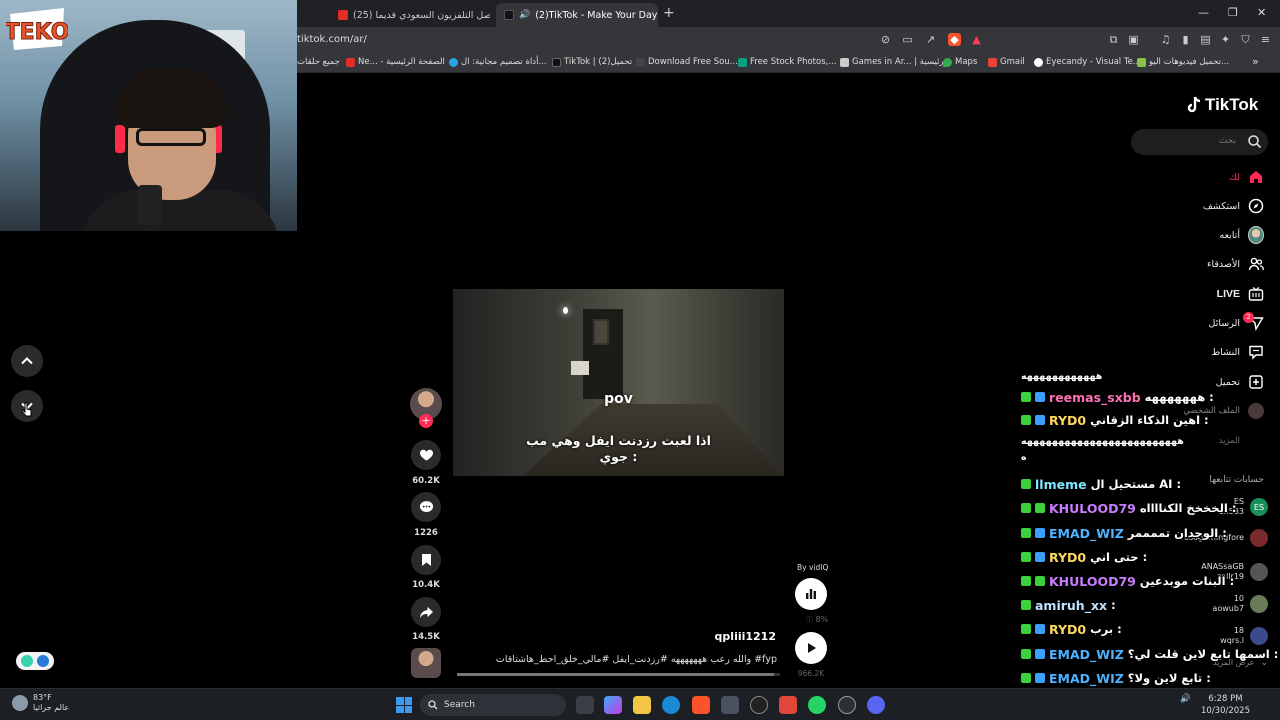 The width and height of the screenshot is (1280, 720). What do you see at coordinates (1061, 484) in the screenshot?
I see `chat-username: llmeme` at bounding box center [1061, 484].